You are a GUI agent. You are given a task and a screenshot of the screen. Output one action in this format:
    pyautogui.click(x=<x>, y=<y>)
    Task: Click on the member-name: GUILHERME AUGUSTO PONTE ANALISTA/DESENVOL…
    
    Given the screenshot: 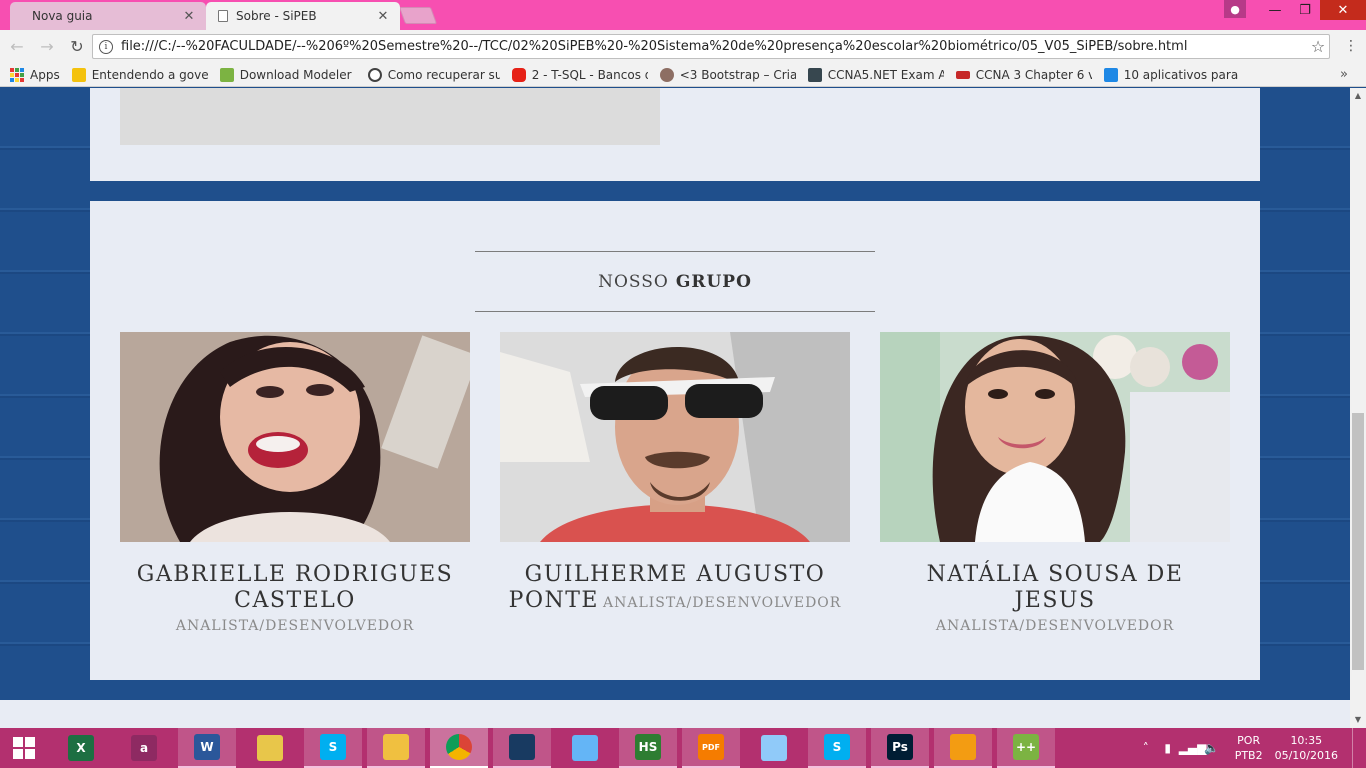 What is the action you would take?
    pyautogui.click(x=675, y=589)
    